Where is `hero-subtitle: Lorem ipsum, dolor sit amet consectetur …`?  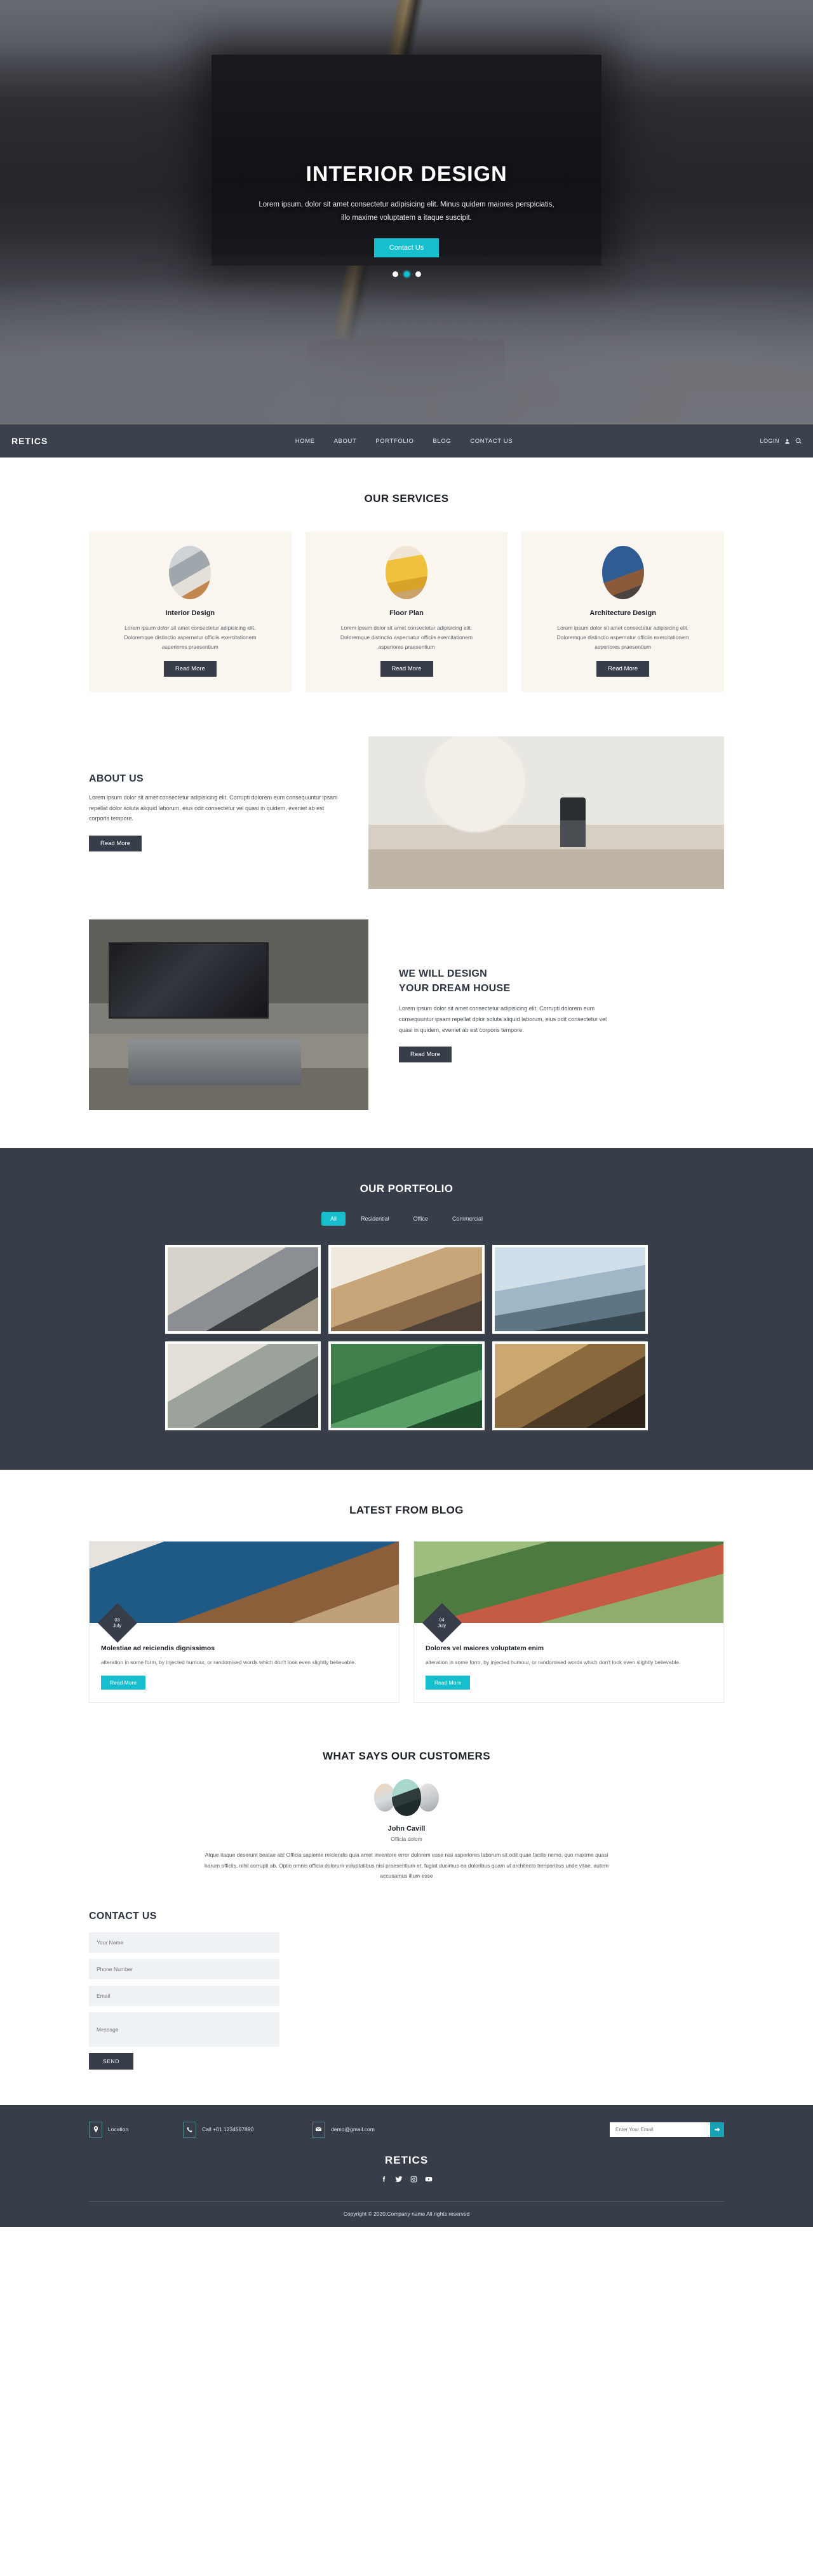 hero-subtitle: Lorem ipsum, dolor sit amet consectetur … is located at coordinates (406, 211).